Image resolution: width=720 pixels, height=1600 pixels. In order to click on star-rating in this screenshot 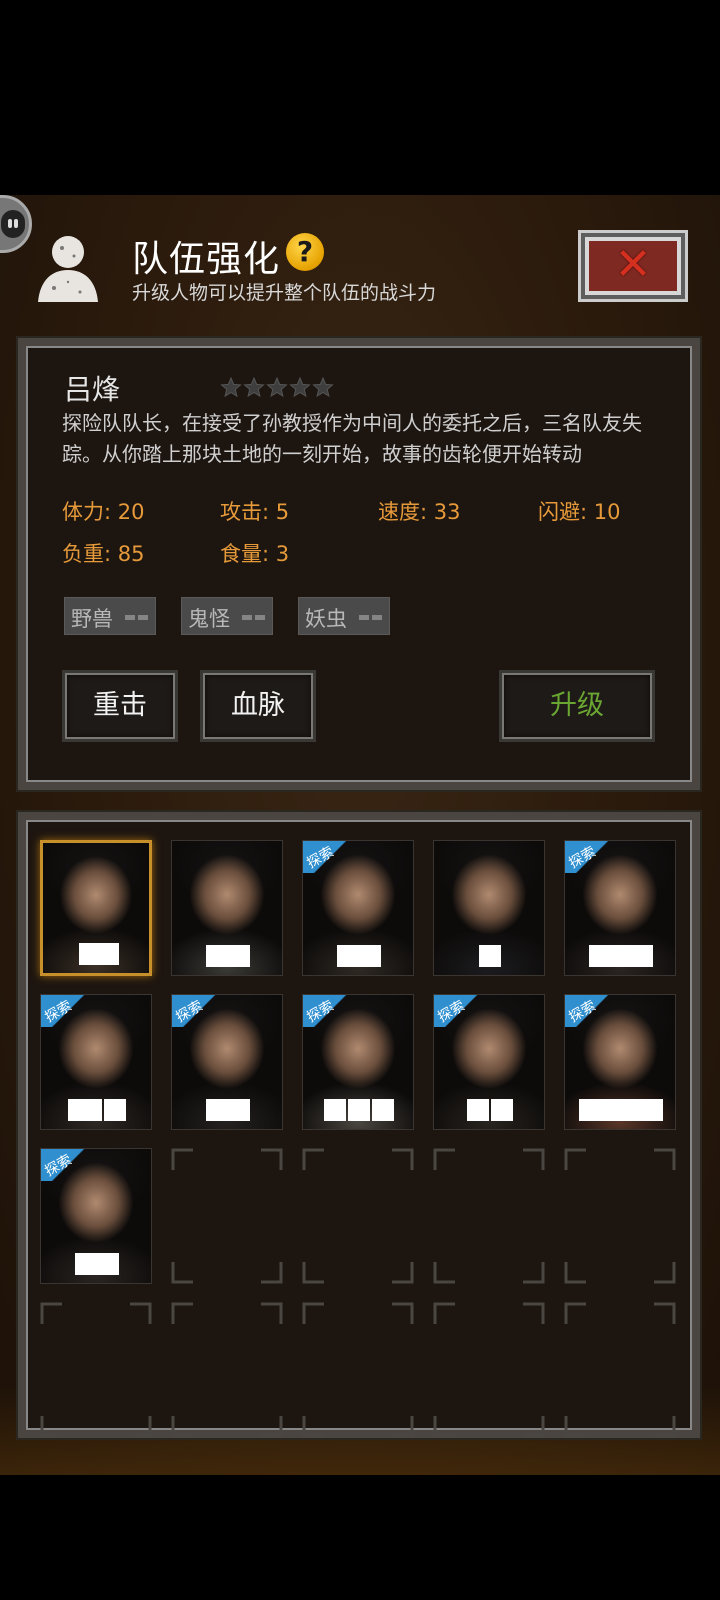, I will do `click(277, 387)`.